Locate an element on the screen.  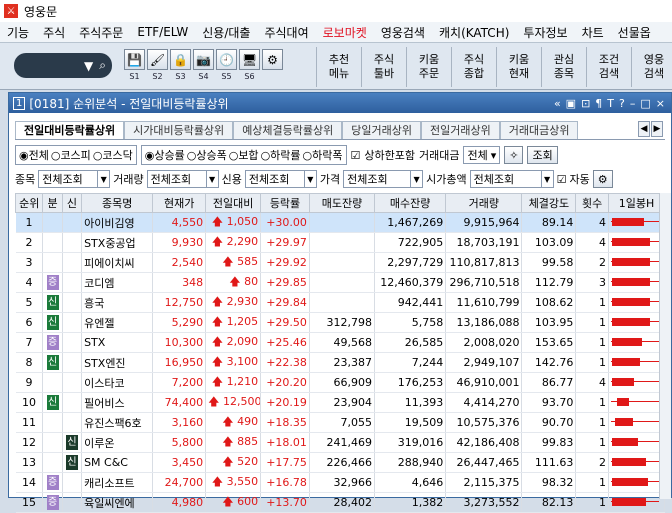
quick-menu-button: 키움 주문 is located at coordinates (428, 67).